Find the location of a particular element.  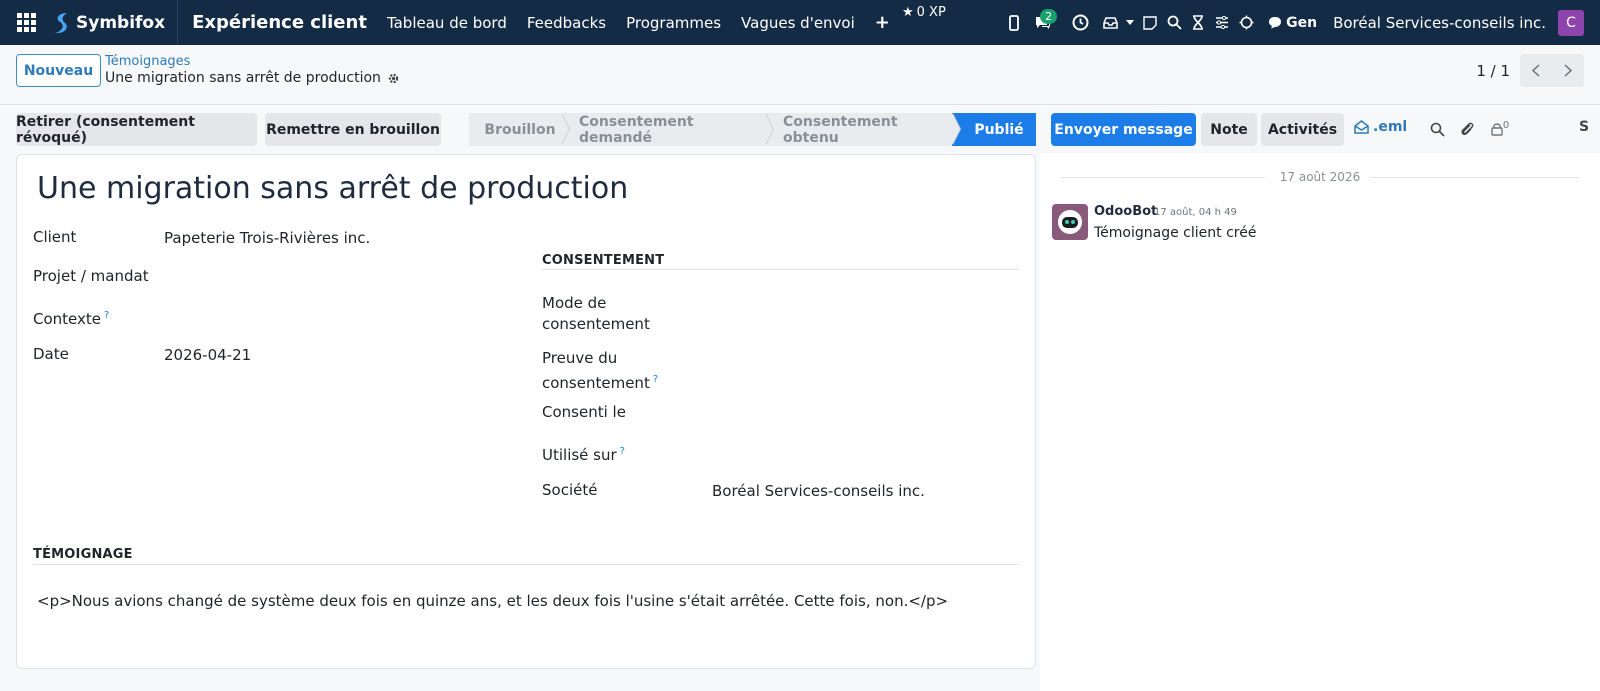

menu-programs: Programmes is located at coordinates (673, 23).